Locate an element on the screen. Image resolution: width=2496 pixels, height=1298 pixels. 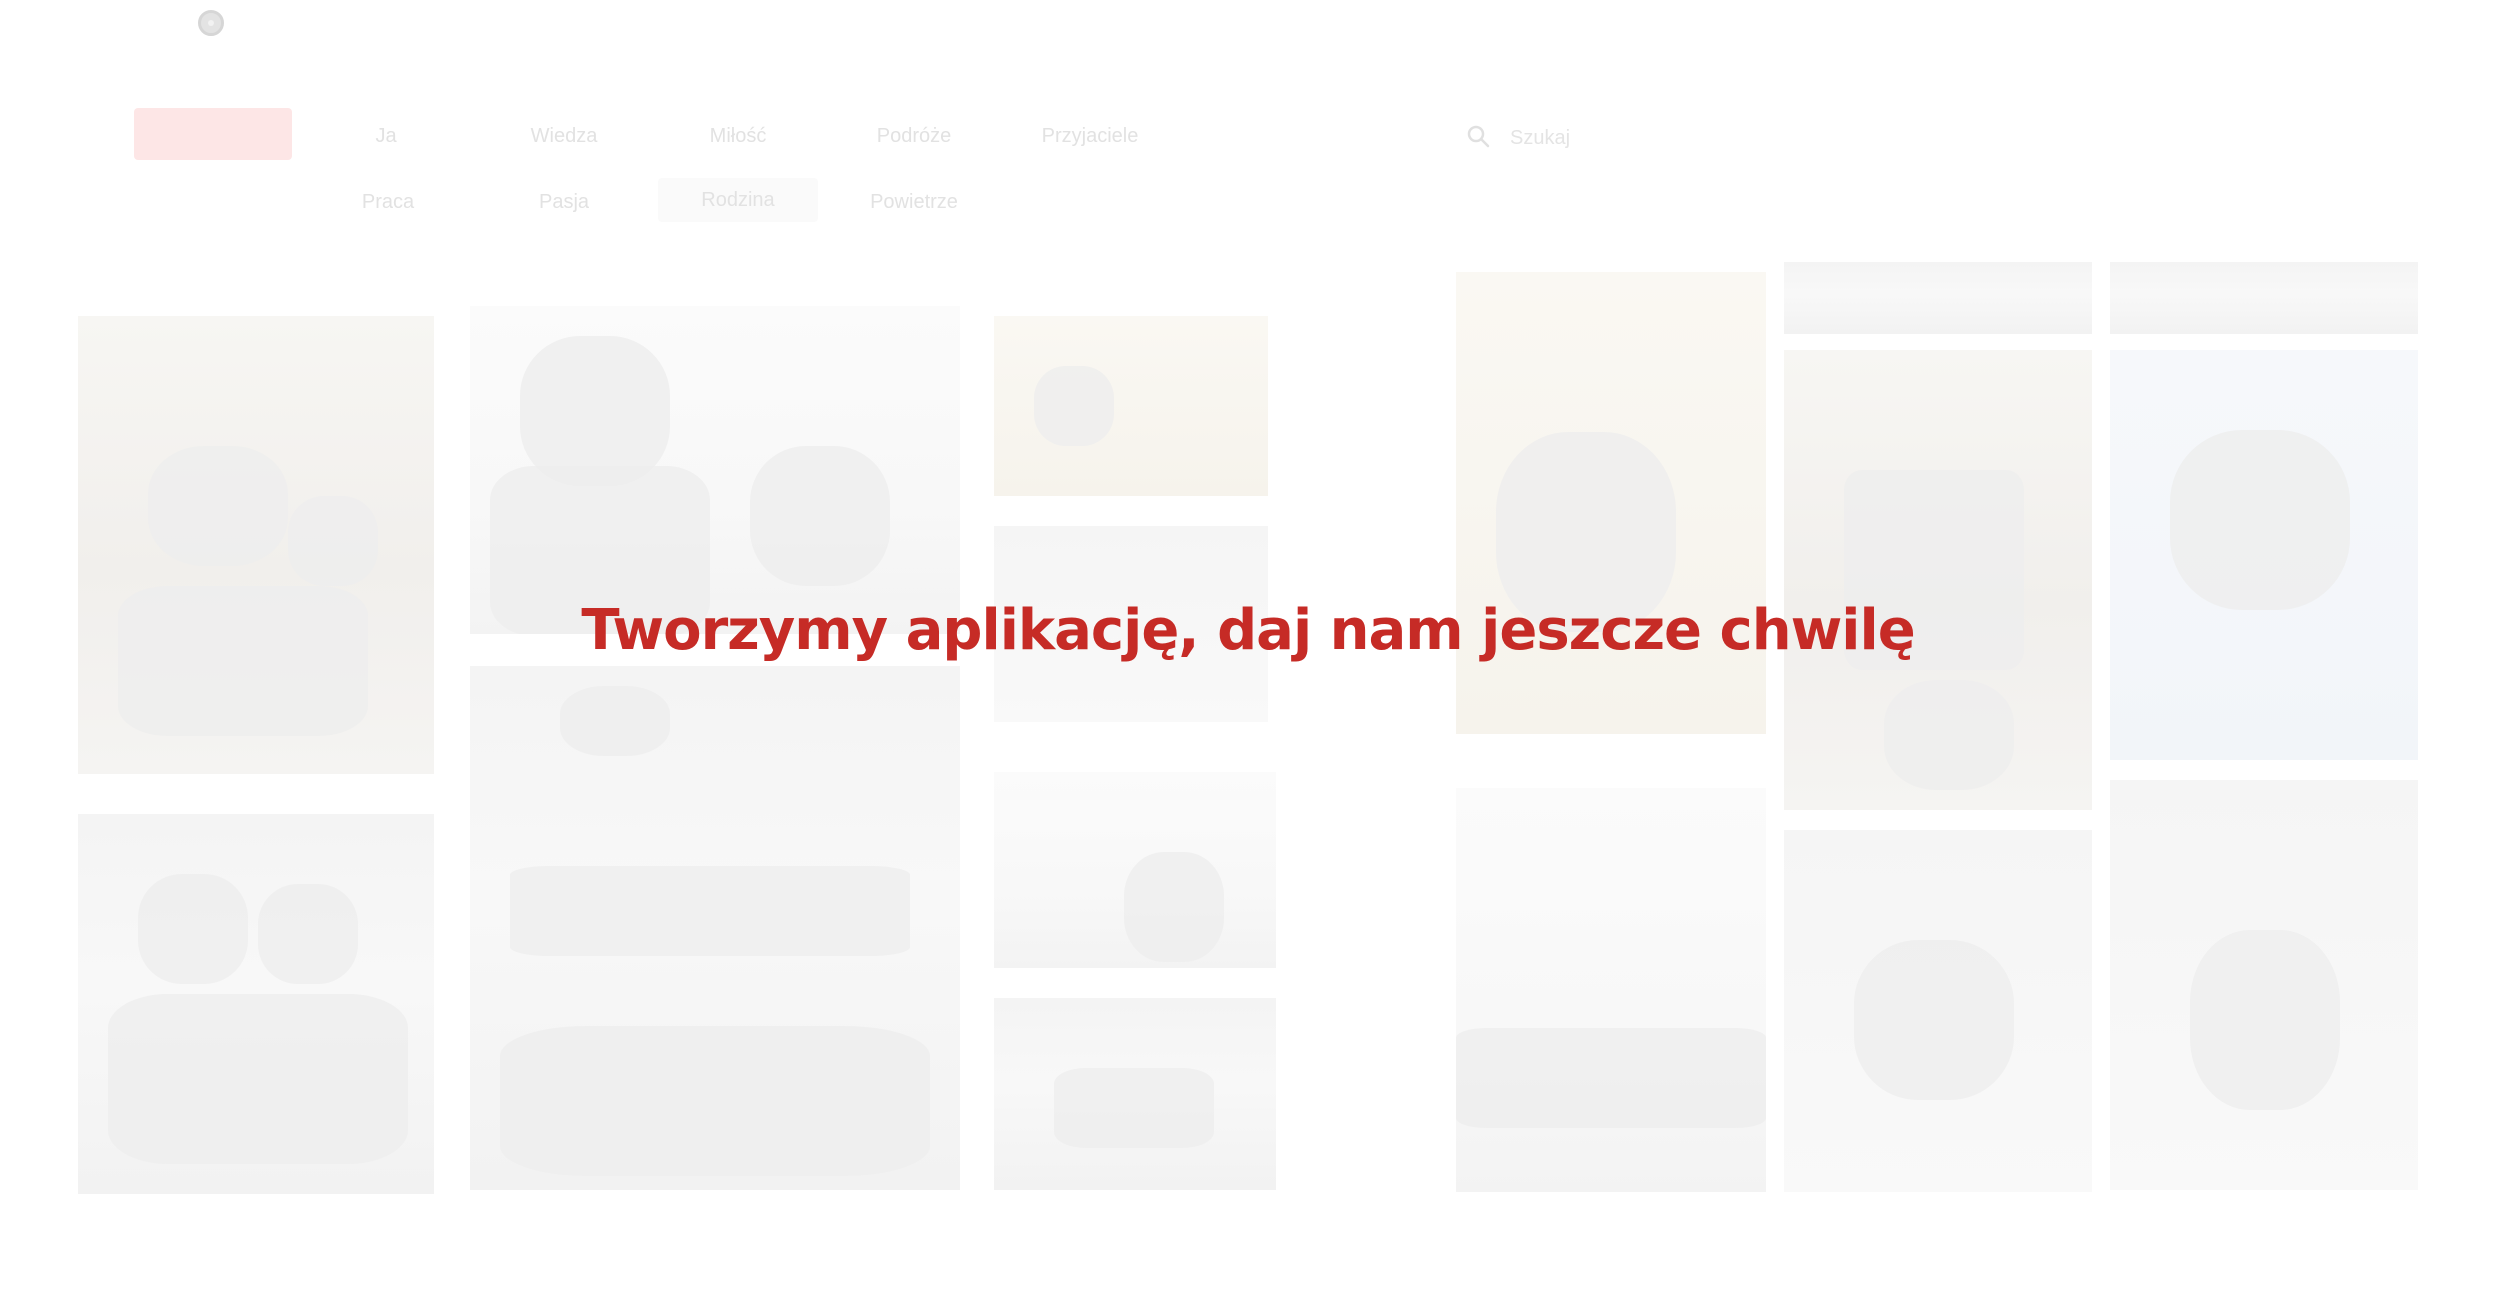
nav-item-powietrze: Powietrze is located at coordinates (914, 202).